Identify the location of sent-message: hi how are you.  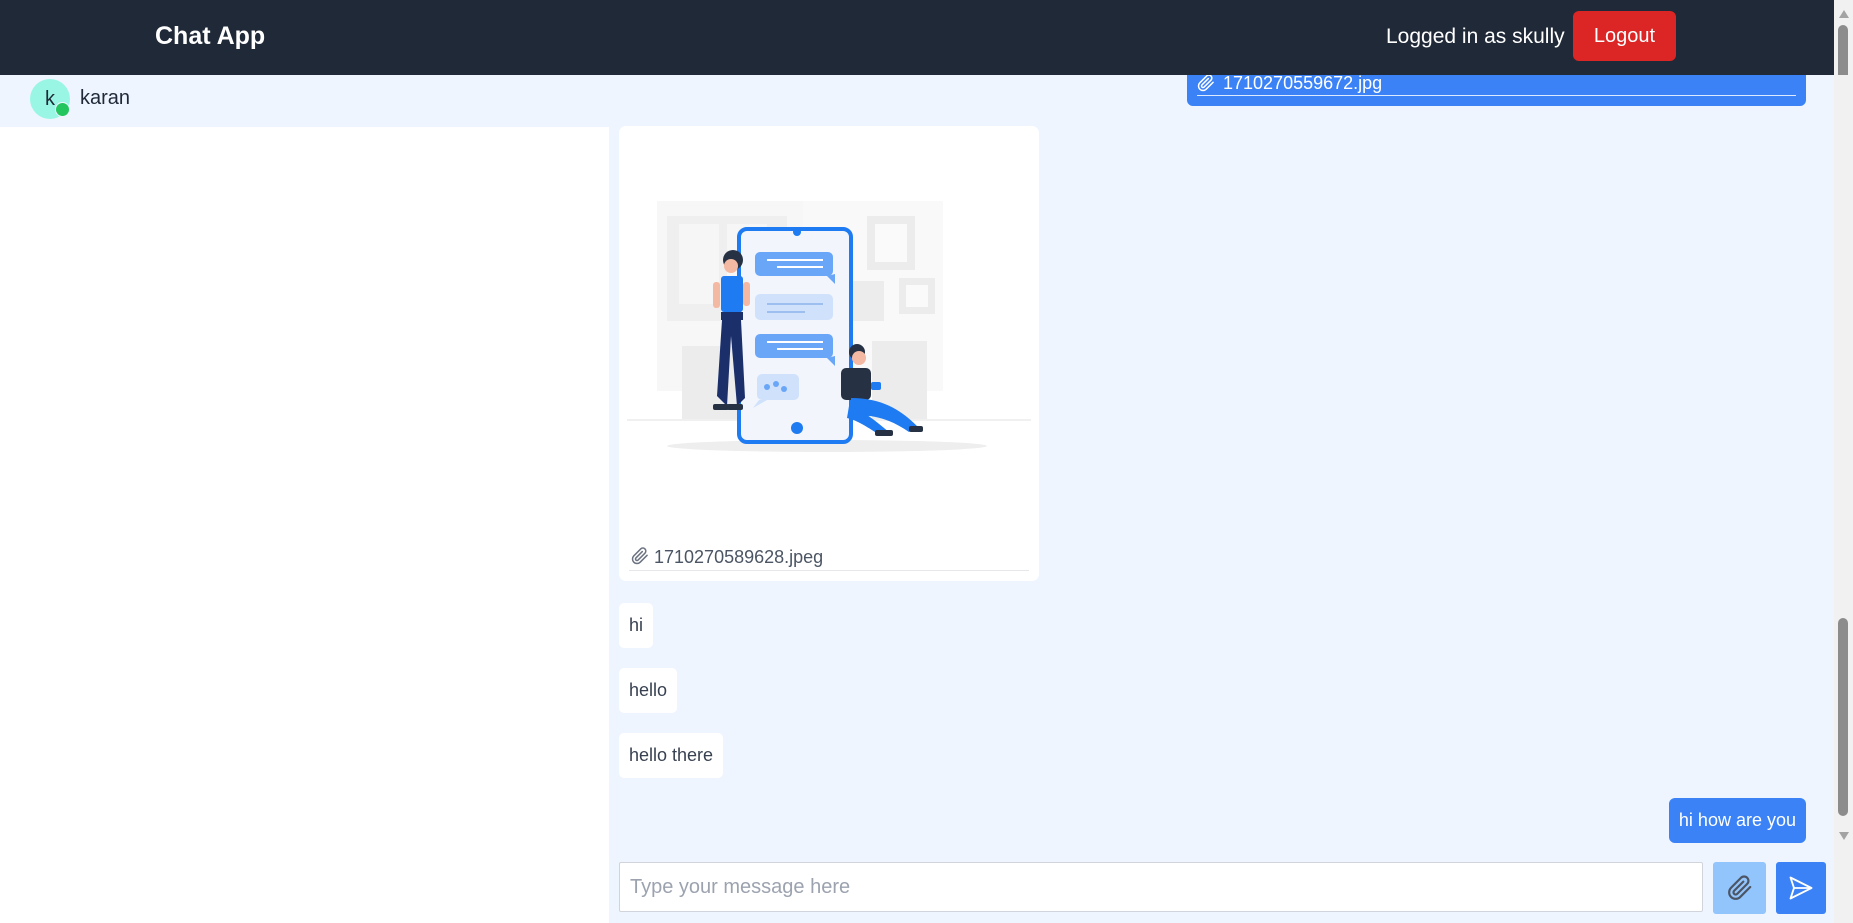
(1737, 820).